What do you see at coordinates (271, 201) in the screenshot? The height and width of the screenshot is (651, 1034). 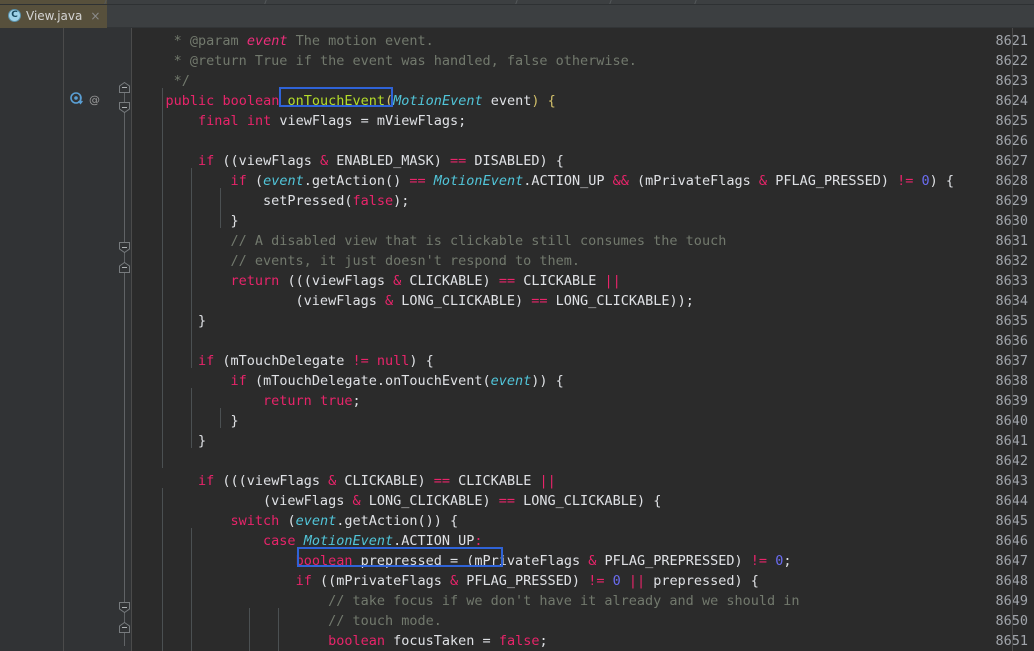 I see `code-line: setPressed(false);` at bounding box center [271, 201].